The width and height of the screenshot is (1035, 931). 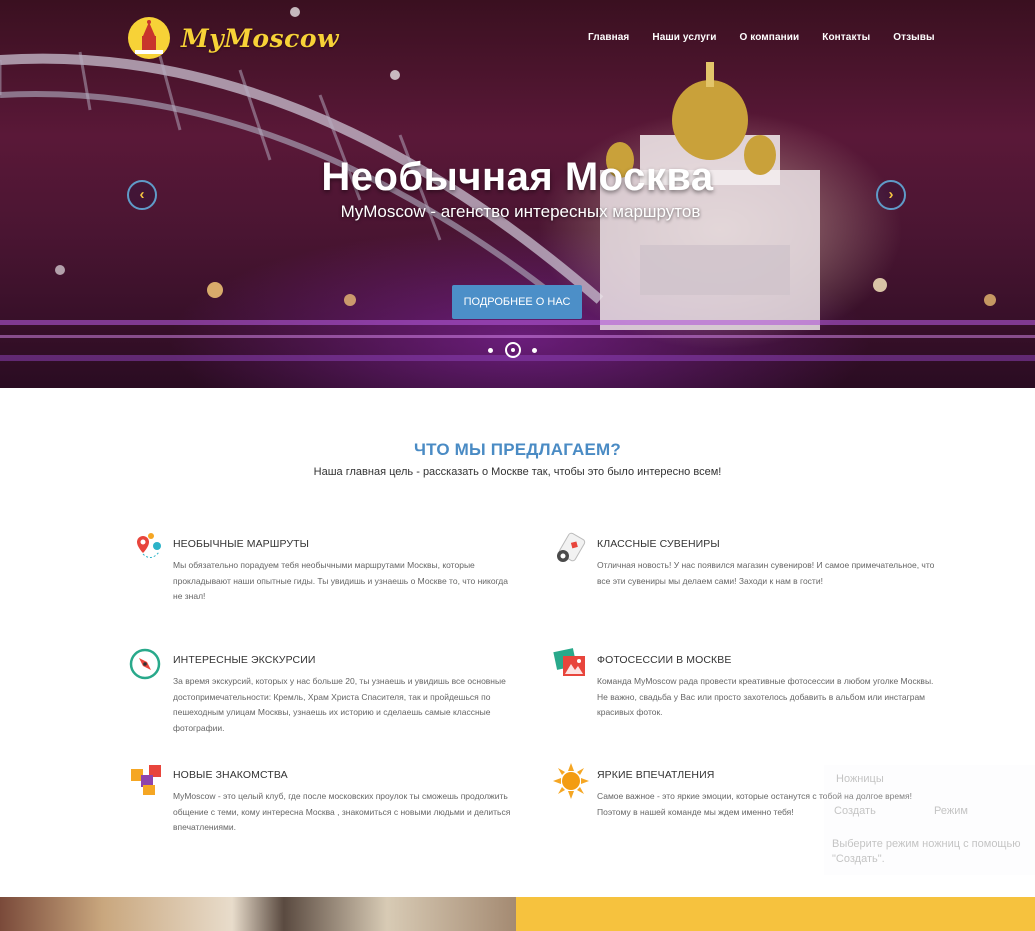 What do you see at coordinates (569, 662) in the screenshot?
I see `photo-stack-icon` at bounding box center [569, 662].